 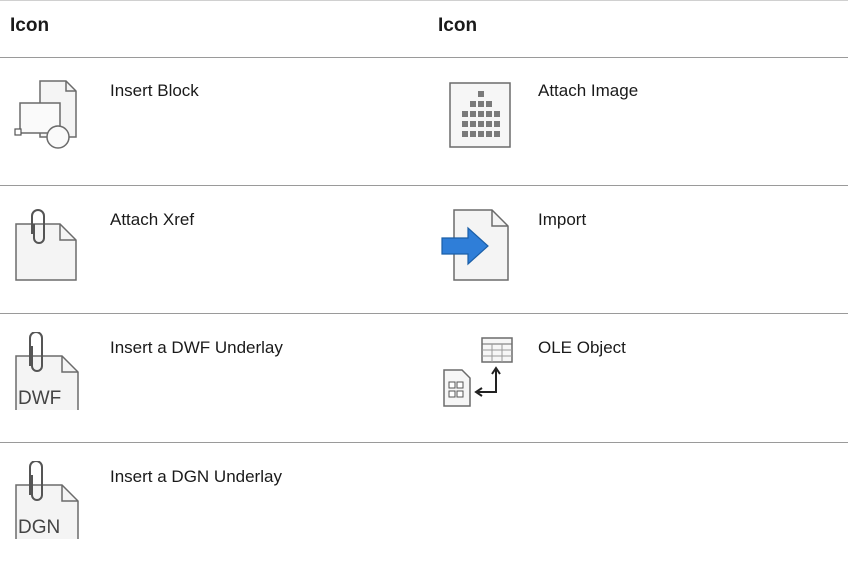 What do you see at coordinates (424, 29) in the screenshot?
I see `table-header: Icon Icon` at bounding box center [424, 29].